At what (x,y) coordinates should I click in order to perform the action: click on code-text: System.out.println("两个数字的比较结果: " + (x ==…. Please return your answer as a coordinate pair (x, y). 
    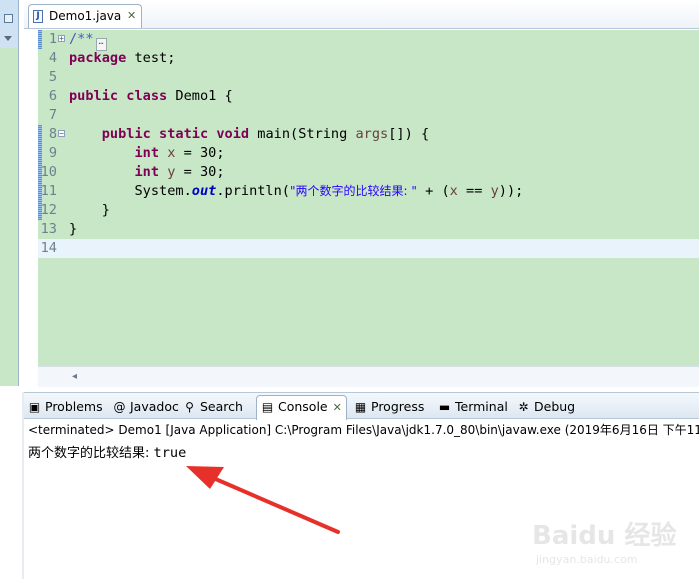
    Looking at the image, I should click on (296, 191).